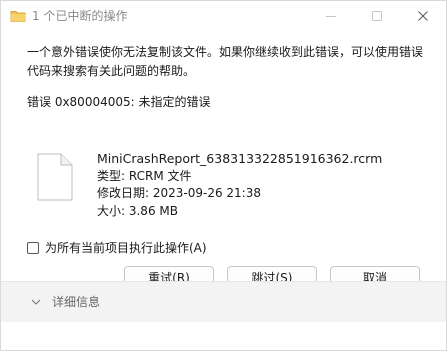 This screenshot has width=447, height=351. What do you see at coordinates (55, 177) in the screenshot?
I see `document-icon` at bounding box center [55, 177].